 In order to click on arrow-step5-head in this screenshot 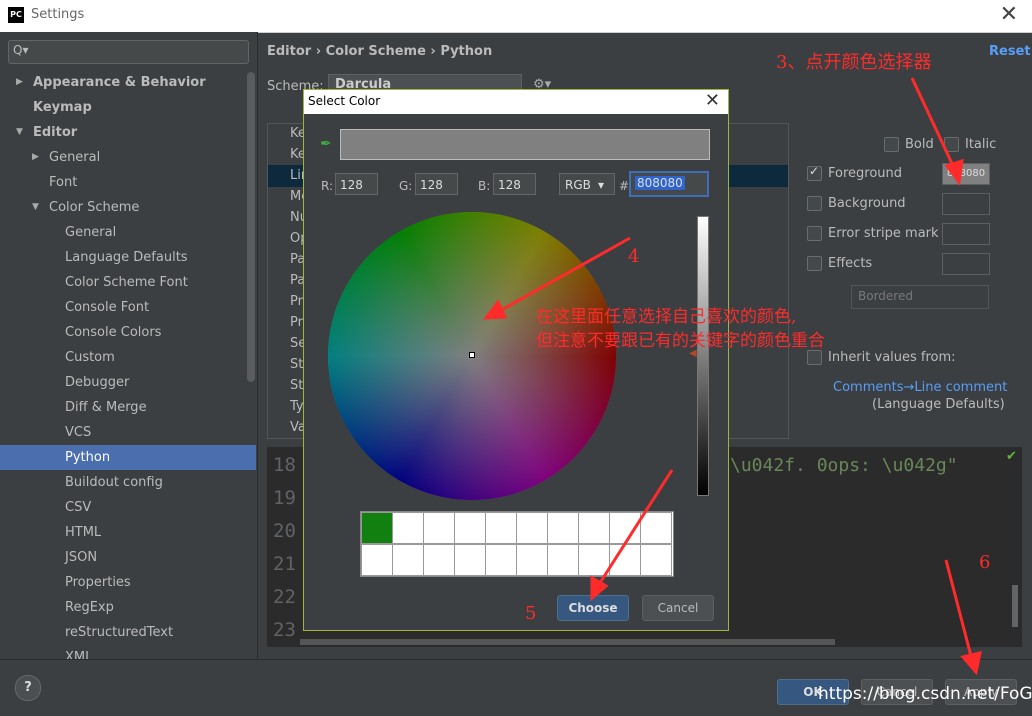, I will do `click(599, 588)`.